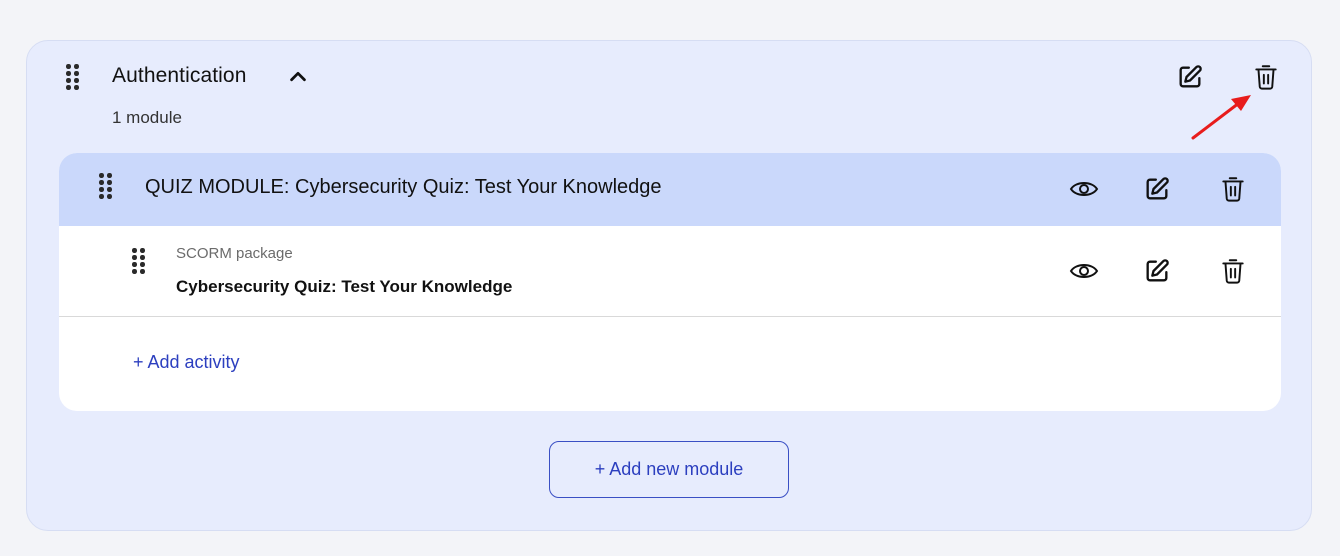 The height and width of the screenshot is (556, 1340). Describe the element at coordinates (1157, 189) in the screenshot. I see `module-edit-icon` at that location.